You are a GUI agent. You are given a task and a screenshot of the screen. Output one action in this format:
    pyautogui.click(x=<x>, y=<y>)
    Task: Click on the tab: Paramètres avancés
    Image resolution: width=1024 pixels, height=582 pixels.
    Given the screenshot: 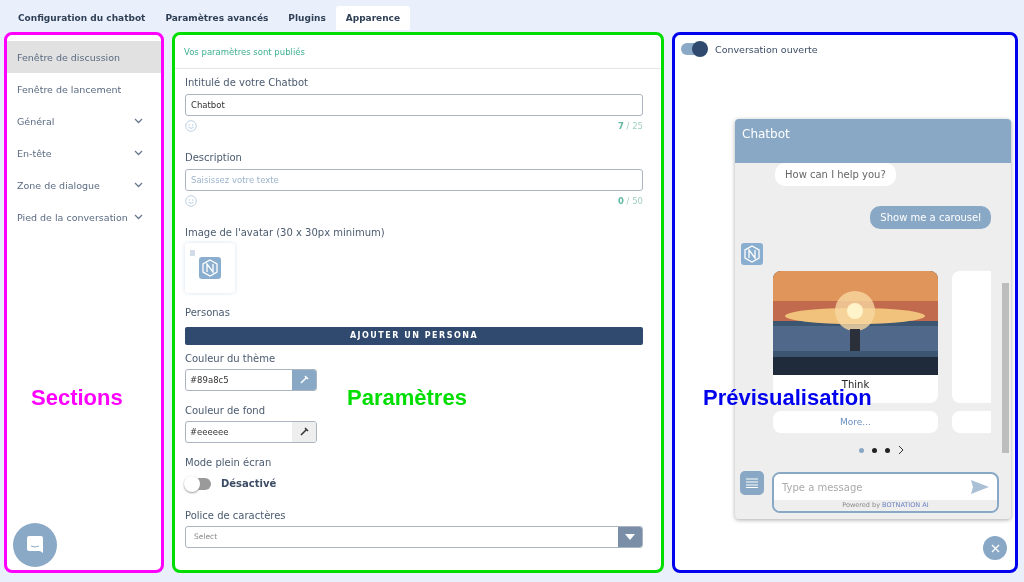 What is the action you would take?
    pyautogui.click(x=217, y=18)
    